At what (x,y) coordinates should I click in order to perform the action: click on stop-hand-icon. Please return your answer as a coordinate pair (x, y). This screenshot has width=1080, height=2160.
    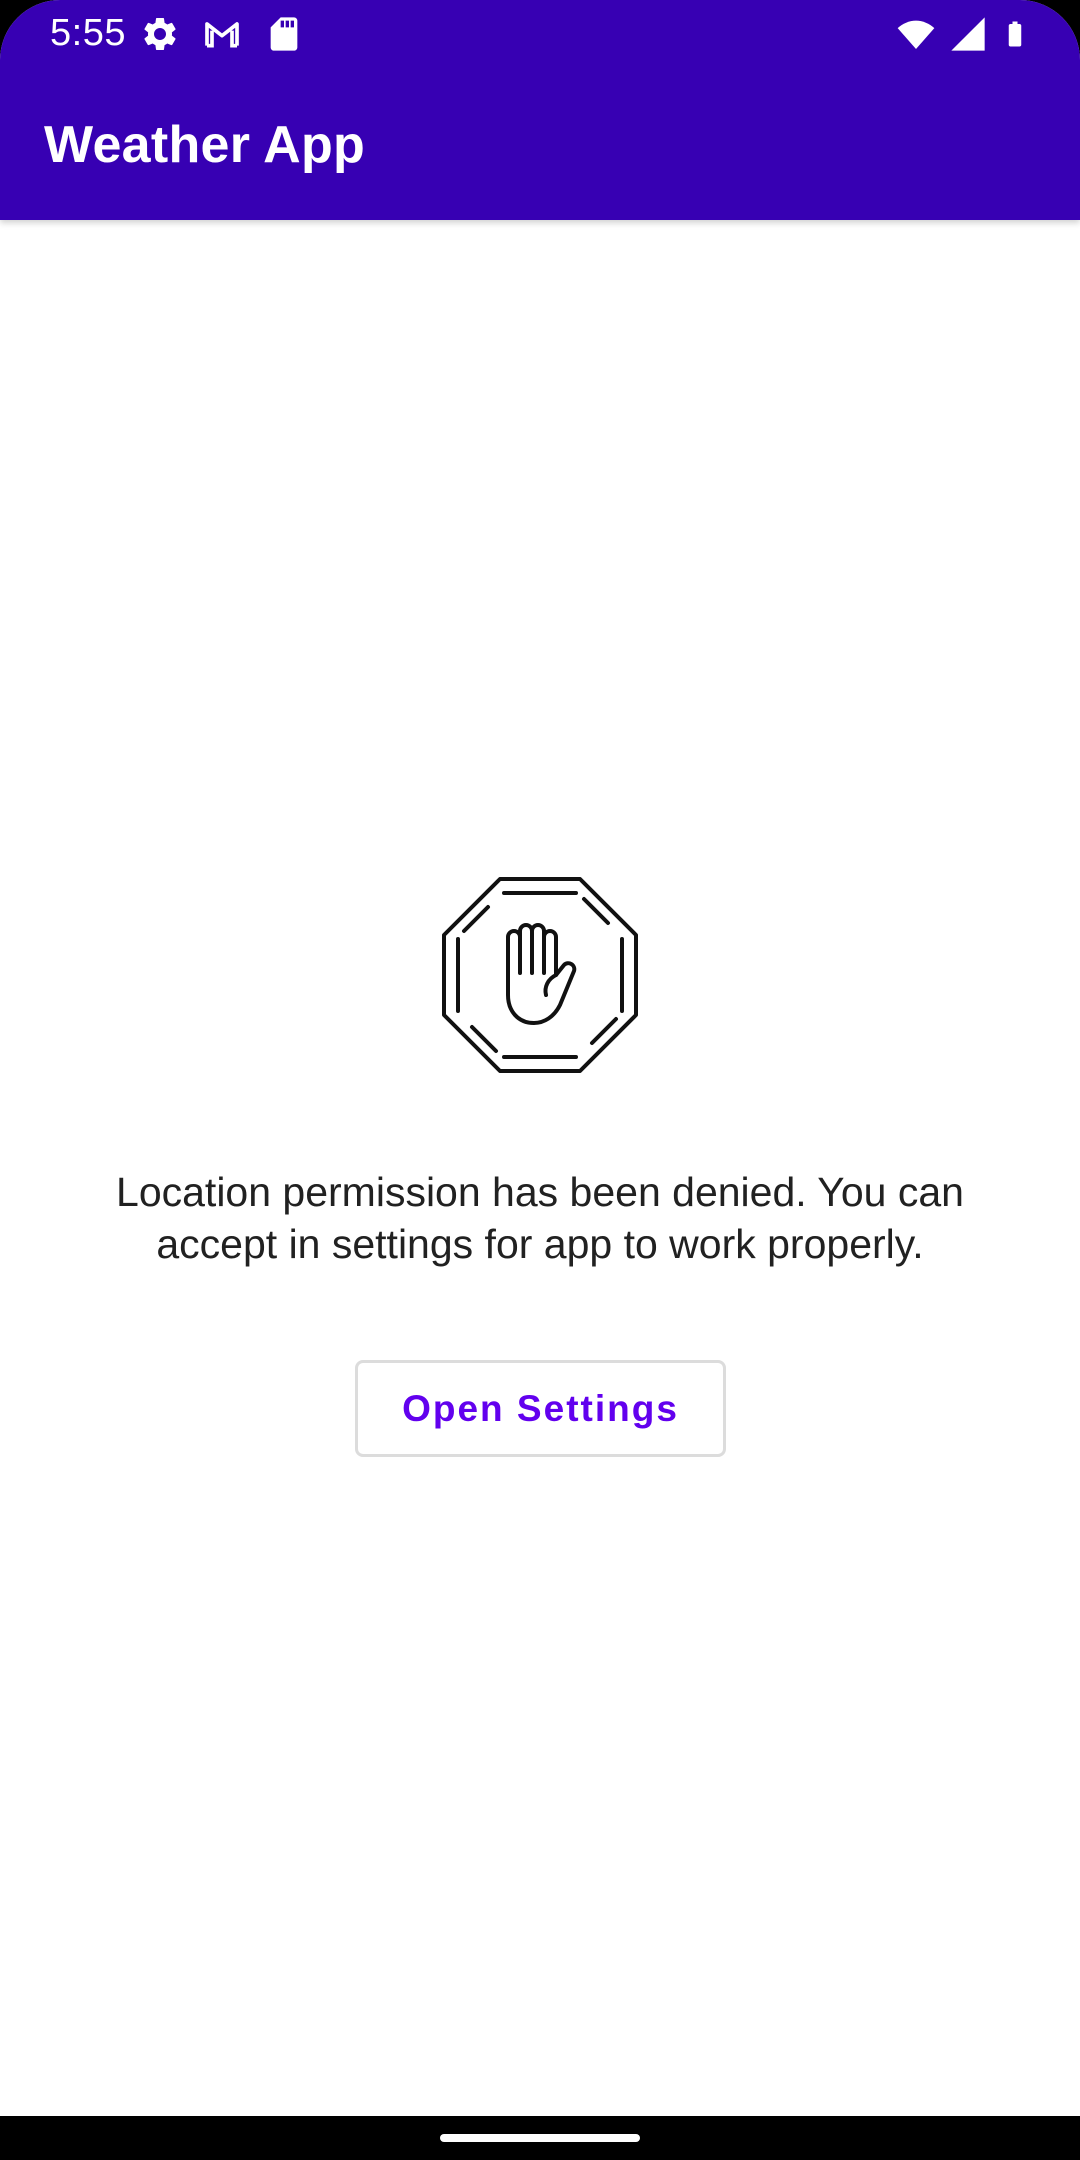
    Looking at the image, I should click on (540, 975).